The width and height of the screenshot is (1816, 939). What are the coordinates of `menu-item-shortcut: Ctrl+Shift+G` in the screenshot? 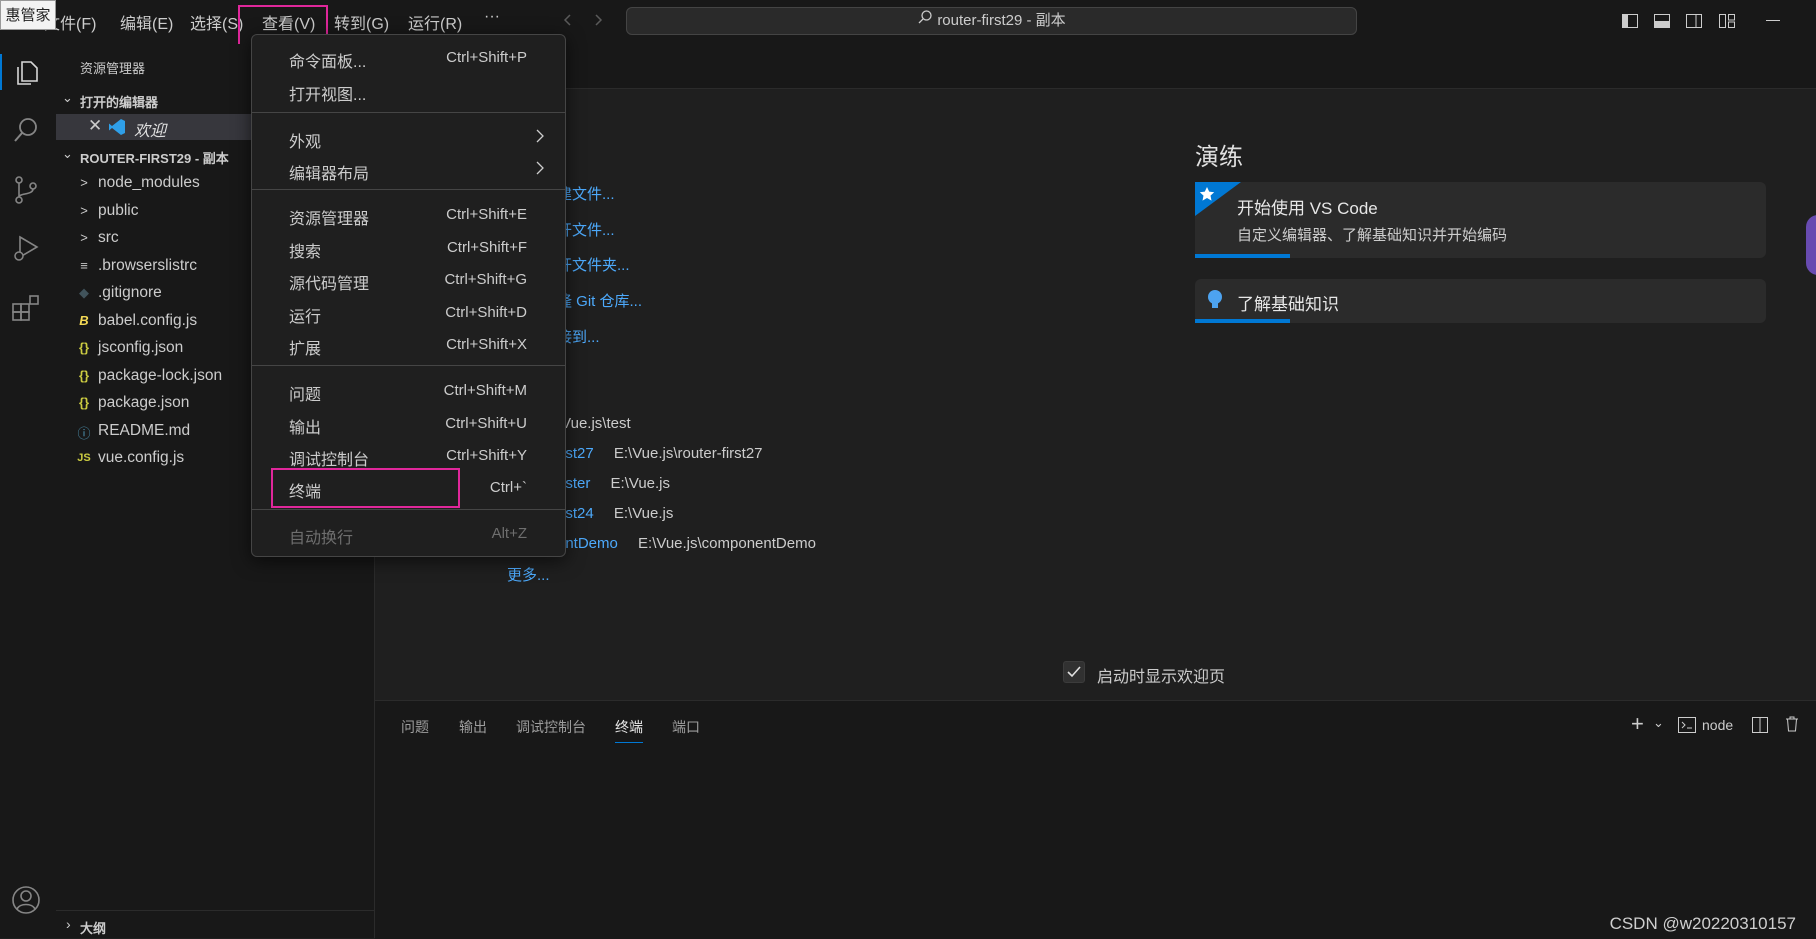 It's located at (485, 279).